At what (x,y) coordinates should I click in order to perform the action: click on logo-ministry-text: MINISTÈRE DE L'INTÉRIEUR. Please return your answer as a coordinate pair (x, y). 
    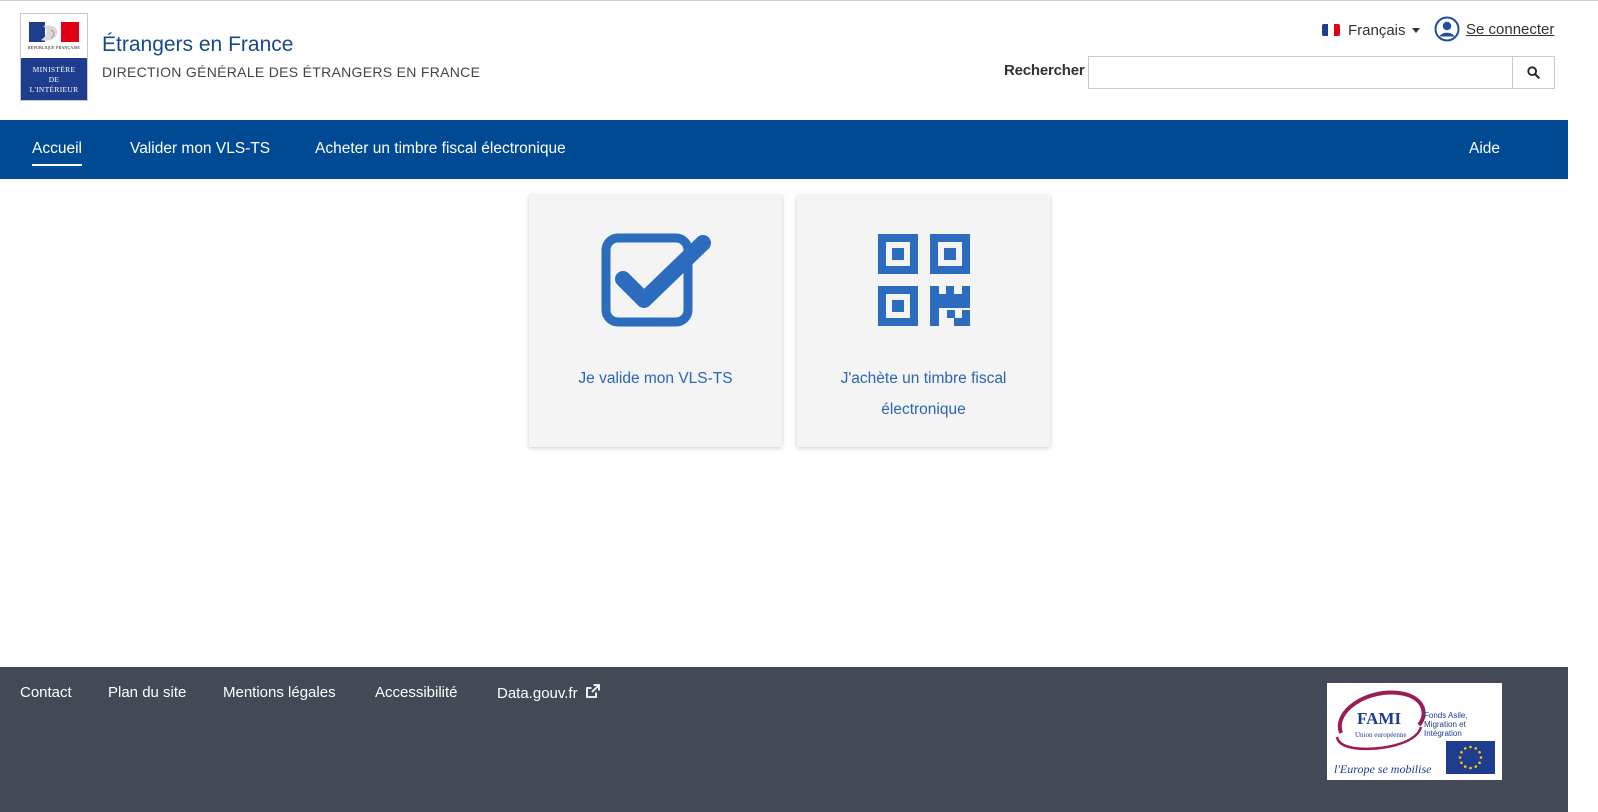
    Looking at the image, I should click on (54, 79).